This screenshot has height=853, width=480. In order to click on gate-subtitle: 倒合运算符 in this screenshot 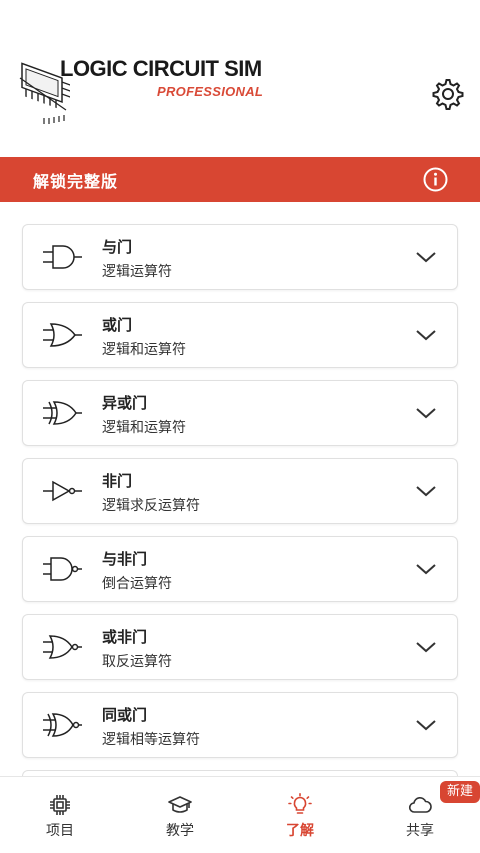, I will do `click(137, 584)`.